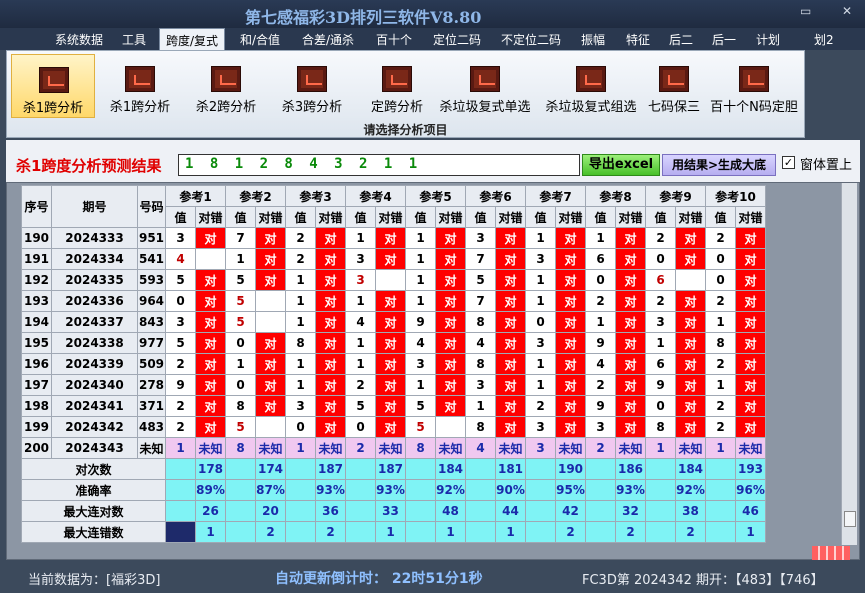 The height and width of the screenshot is (593, 865). What do you see at coordinates (180, 259) in the screenshot?
I see `cell-value: 4` at bounding box center [180, 259].